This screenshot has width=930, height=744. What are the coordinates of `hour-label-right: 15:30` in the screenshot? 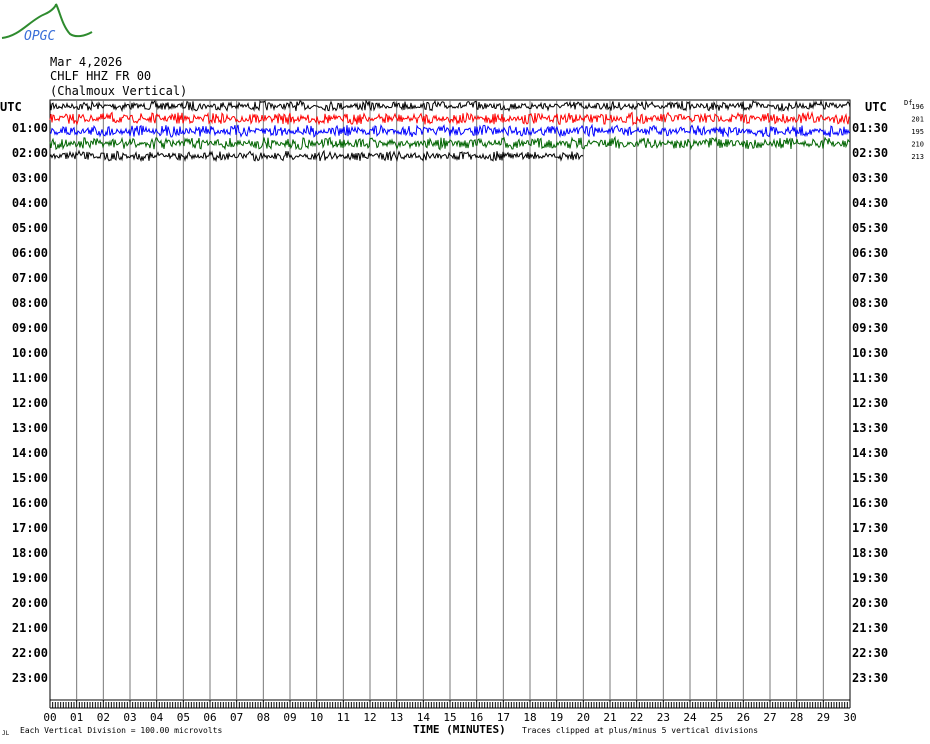 It's located at (870, 478).